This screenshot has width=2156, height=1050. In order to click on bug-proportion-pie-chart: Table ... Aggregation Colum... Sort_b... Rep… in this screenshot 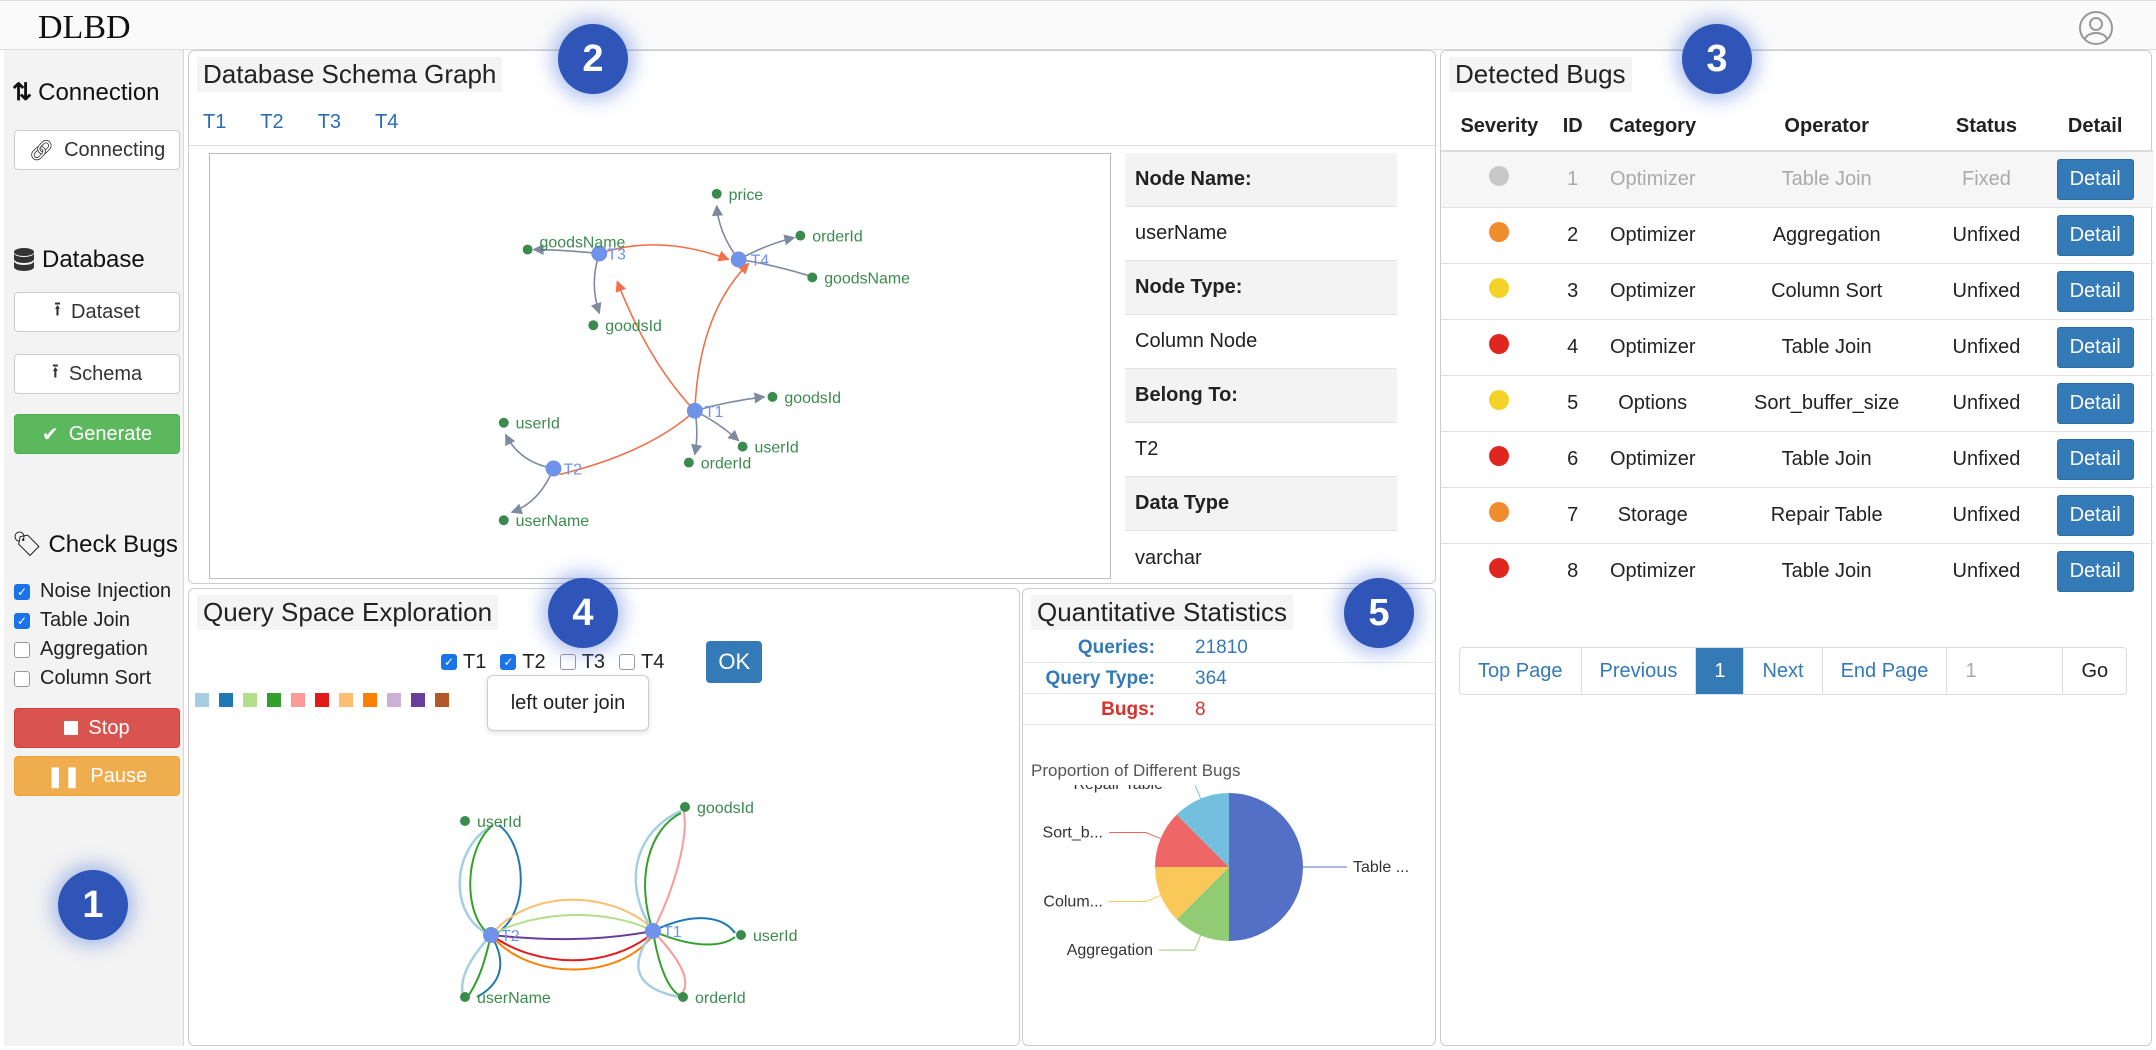, I will do `click(1229, 900)`.